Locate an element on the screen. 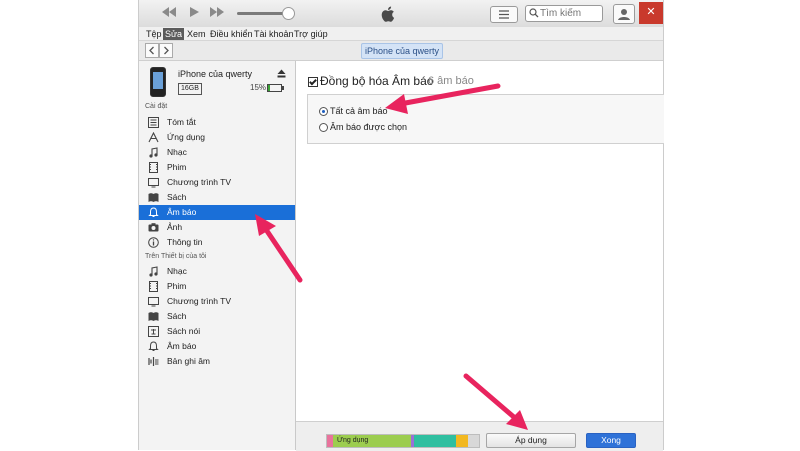  arrow-to-apply-button is located at coordinates (495, 401).